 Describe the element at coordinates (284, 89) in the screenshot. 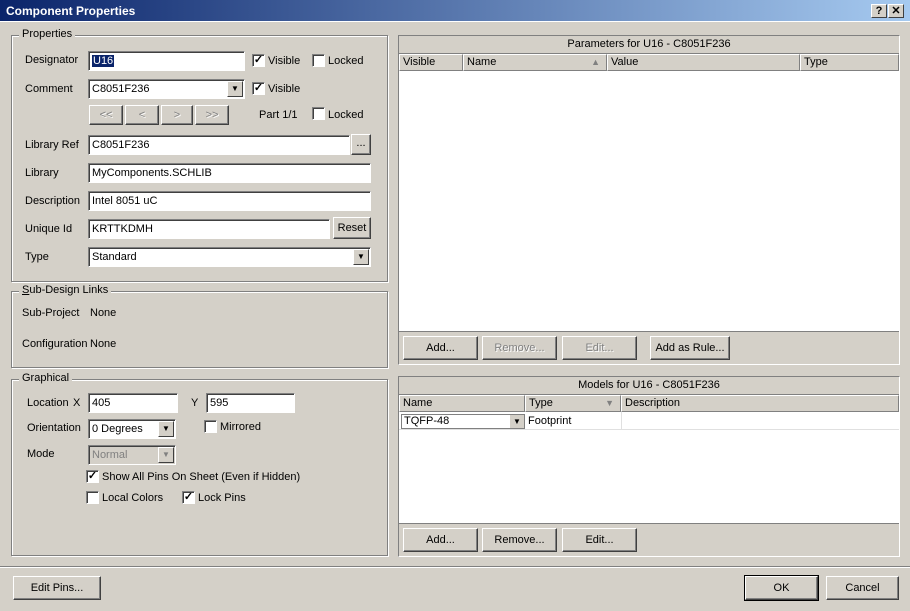

I see `comment-visible-label: Visible` at that location.